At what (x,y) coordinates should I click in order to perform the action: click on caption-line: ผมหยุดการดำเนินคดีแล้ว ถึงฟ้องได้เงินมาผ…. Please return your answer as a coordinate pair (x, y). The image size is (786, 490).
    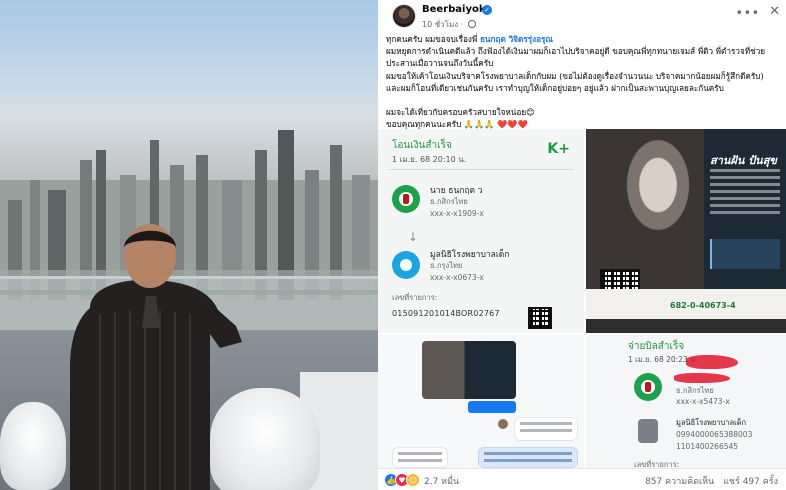
    Looking at the image, I should click on (576, 51).